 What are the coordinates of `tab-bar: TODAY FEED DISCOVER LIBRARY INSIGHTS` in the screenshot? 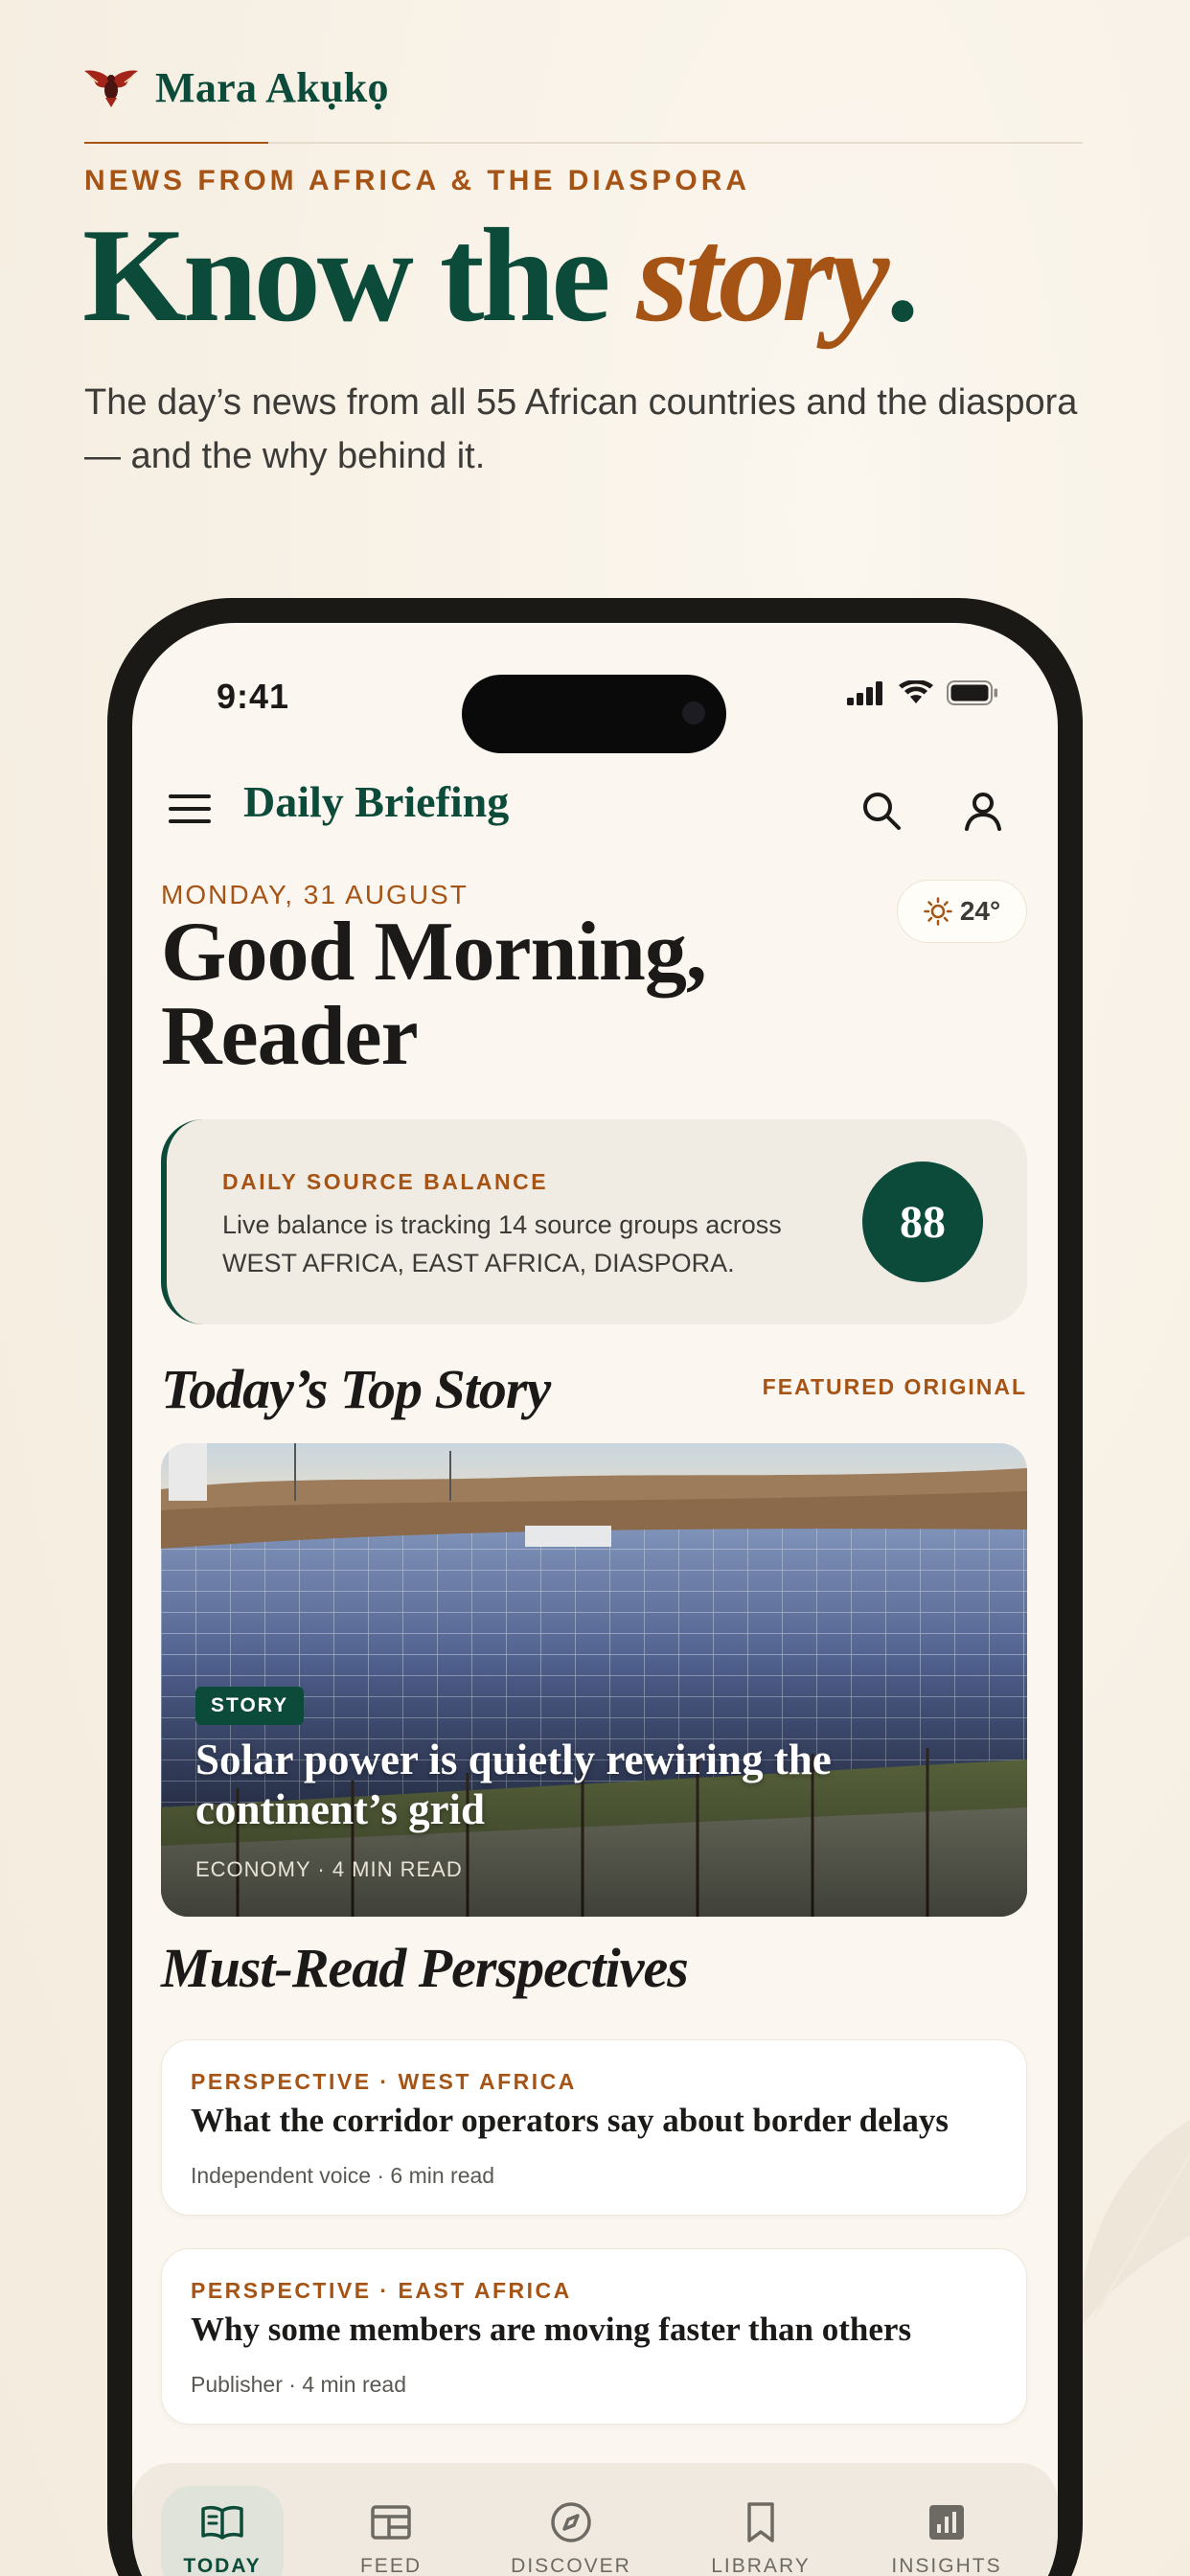 It's located at (595, 2519).